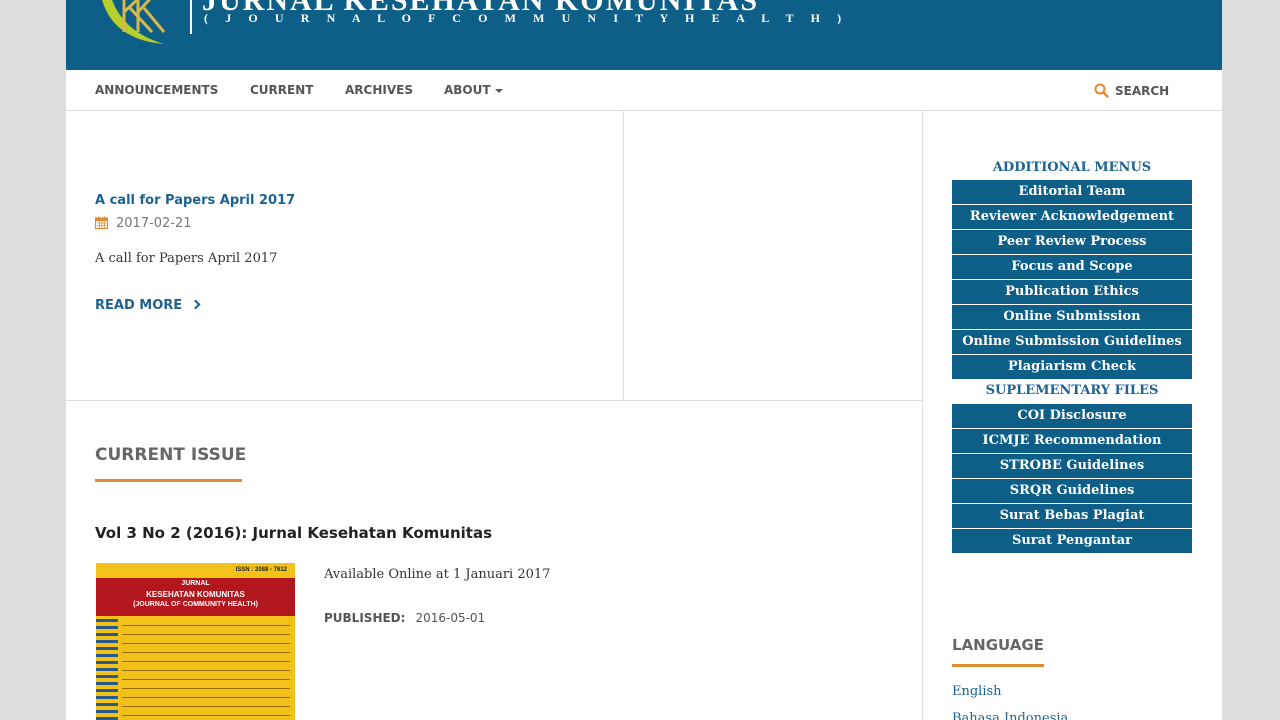 Image resolution: width=1280 pixels, height=720 pixels. I want to click on nav-current: CURRENT, so click(281, 90).